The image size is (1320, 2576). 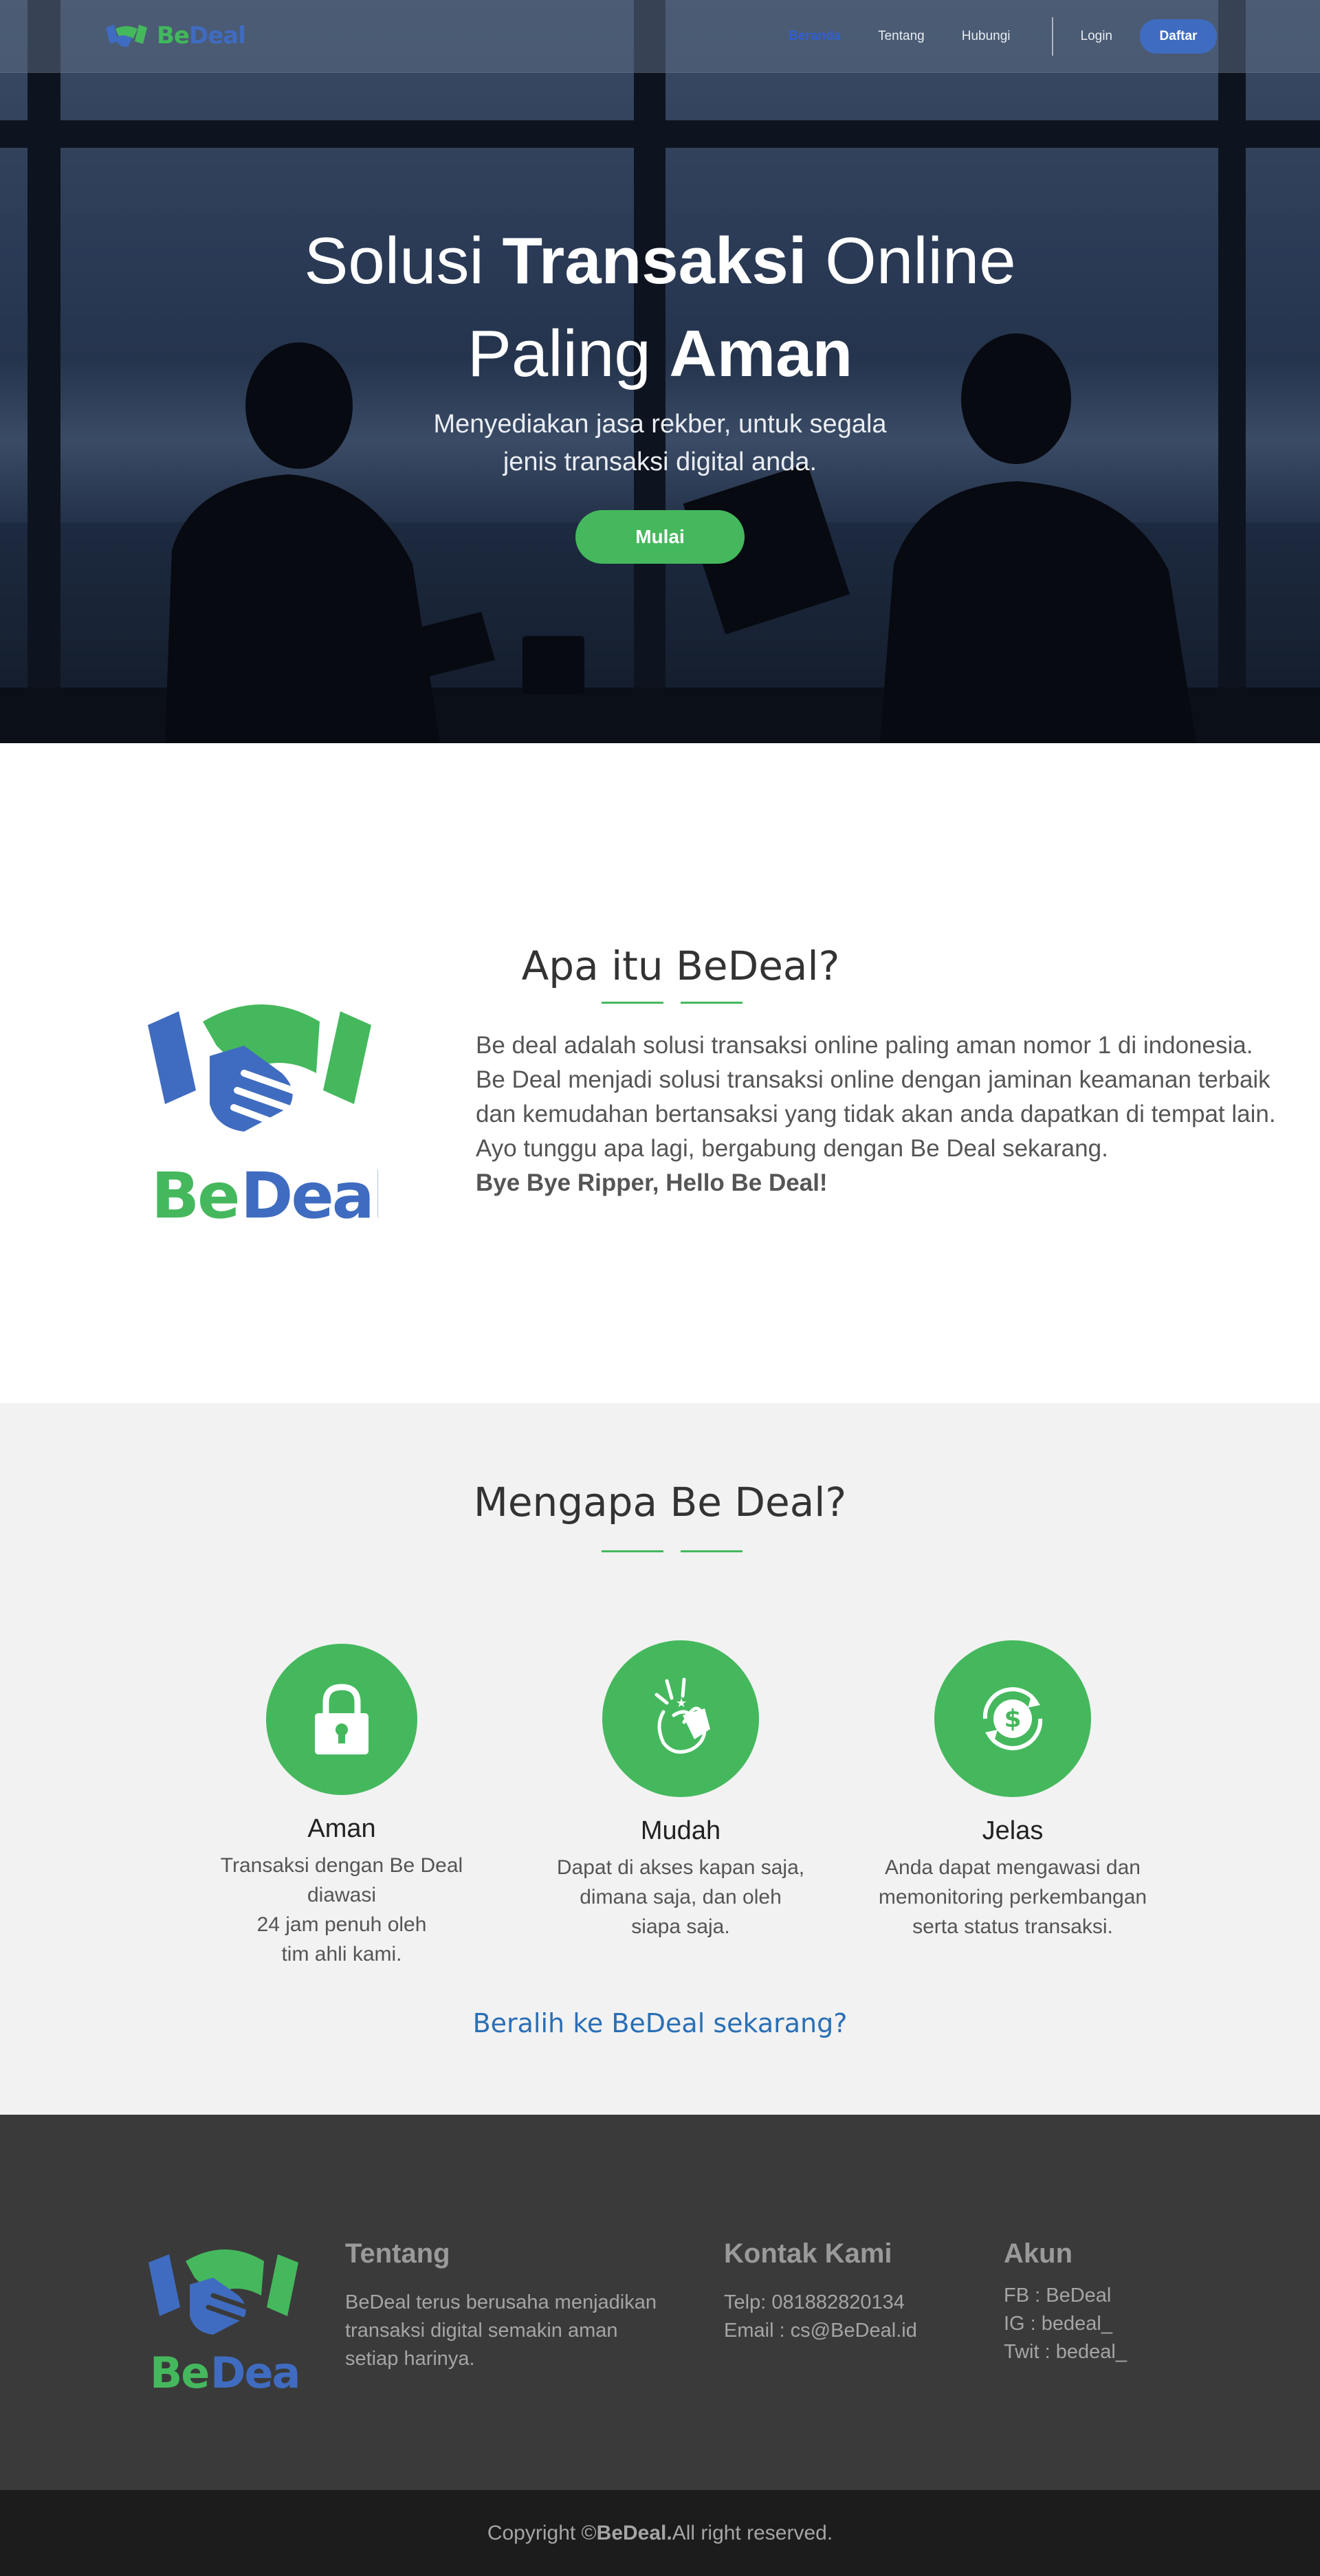 I want to click on about-title: Apa itu BeDeal?, so click(x=680, y=966).